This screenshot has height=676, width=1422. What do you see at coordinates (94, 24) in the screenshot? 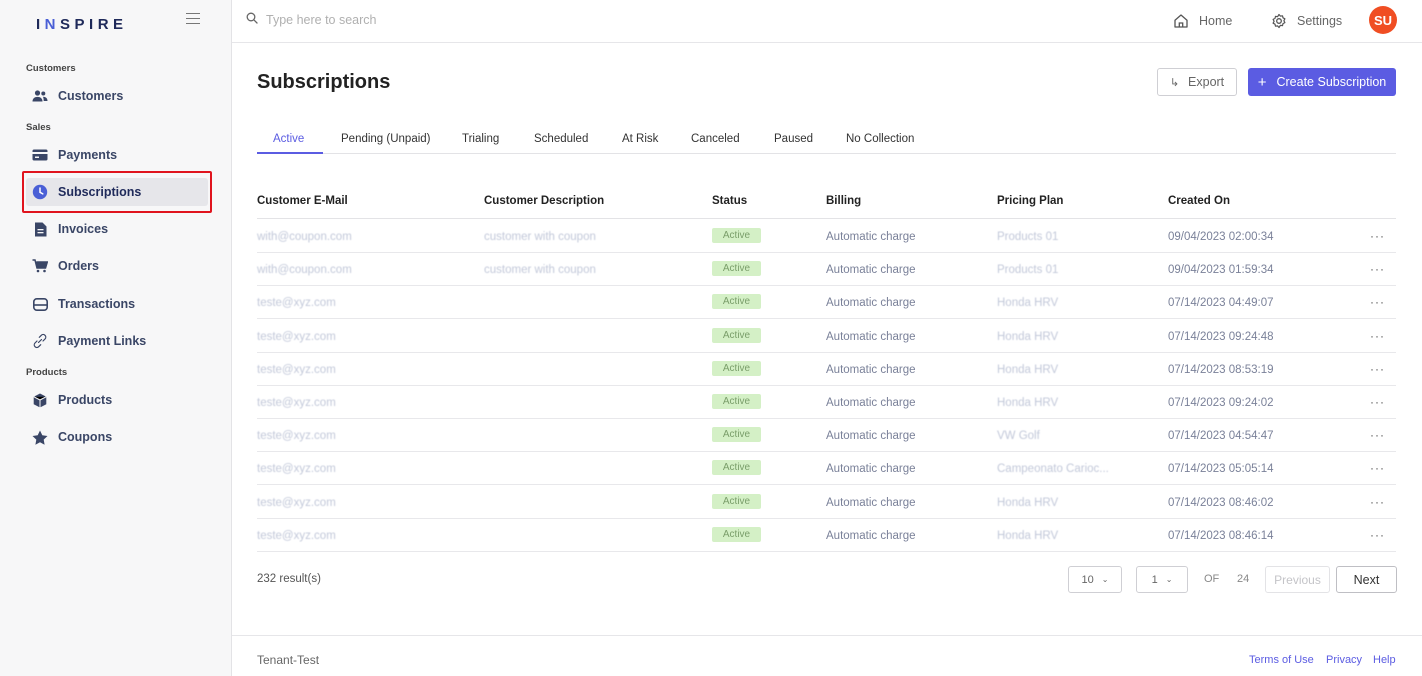
I see `logo-letters-spire: SPIRE` at bounding box center [94, 24].